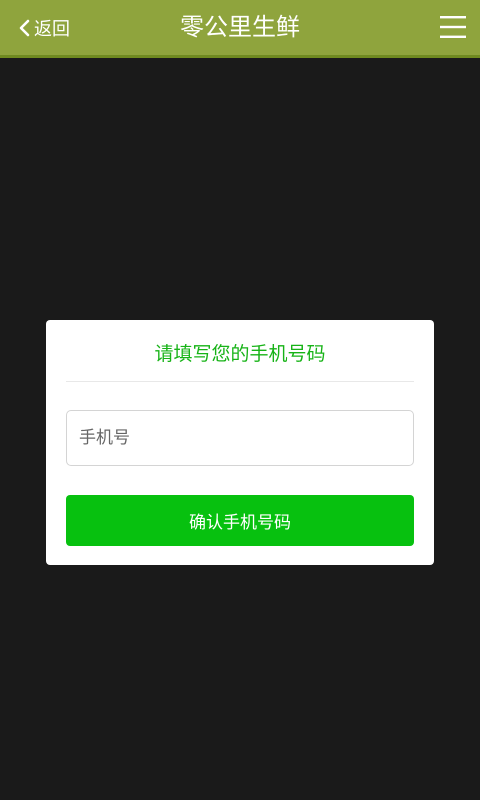 The width and height of the screenshot is (480, 800). What do you see at coordinates (240, 520) in the screenshot?
I see `confirm-phone-button: 确认手机号码` at bounding box center [240, 520].